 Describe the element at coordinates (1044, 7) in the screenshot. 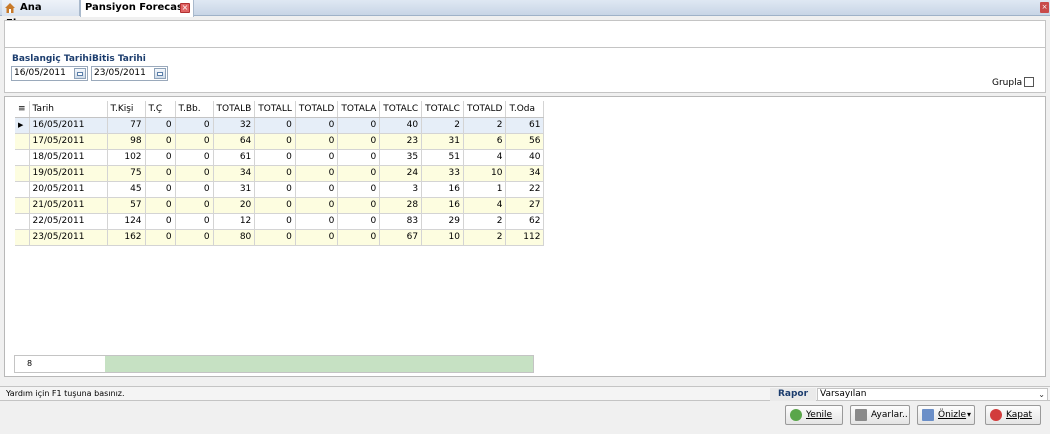

I see `window-close-icon: ×` at that location.